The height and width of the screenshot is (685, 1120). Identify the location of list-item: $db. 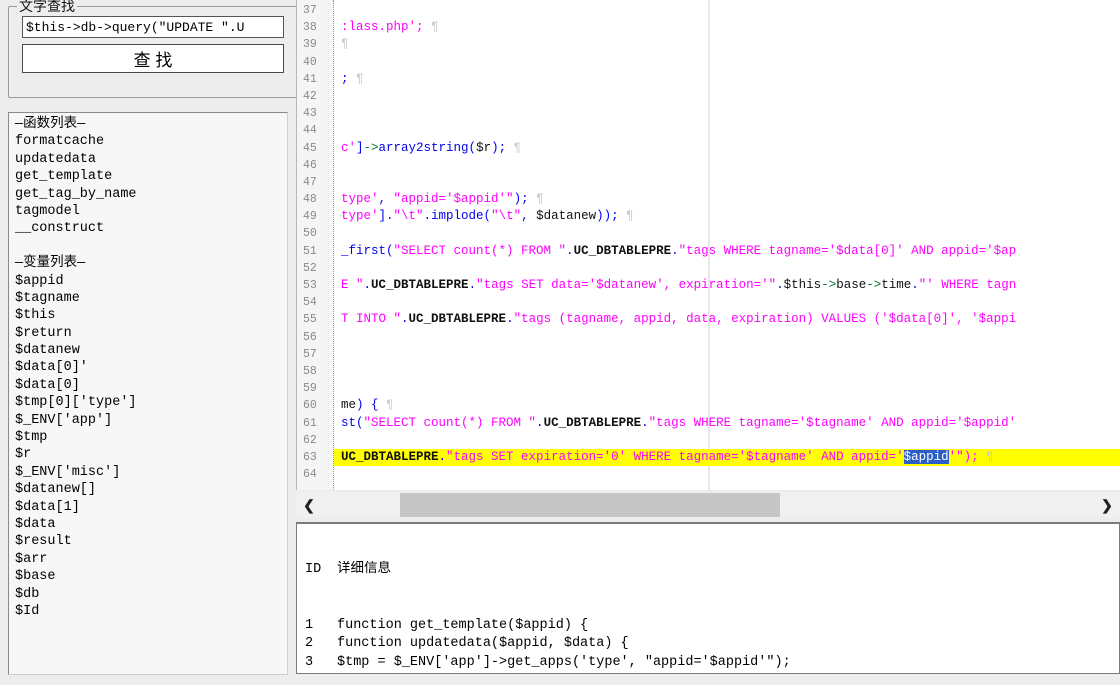
(151, 594).